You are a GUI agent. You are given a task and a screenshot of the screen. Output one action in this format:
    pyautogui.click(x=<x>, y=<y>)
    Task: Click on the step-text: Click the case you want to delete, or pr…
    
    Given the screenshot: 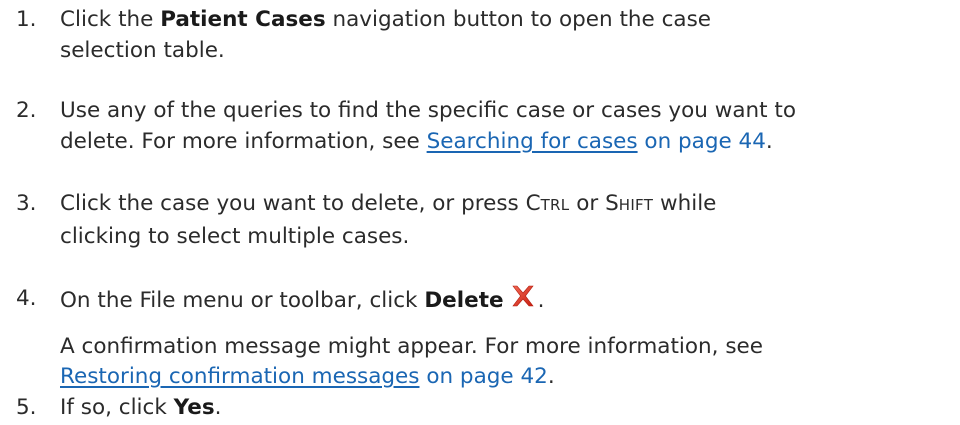 What is the action you would take?
    pyautogui.click(x=500, y=220)
    